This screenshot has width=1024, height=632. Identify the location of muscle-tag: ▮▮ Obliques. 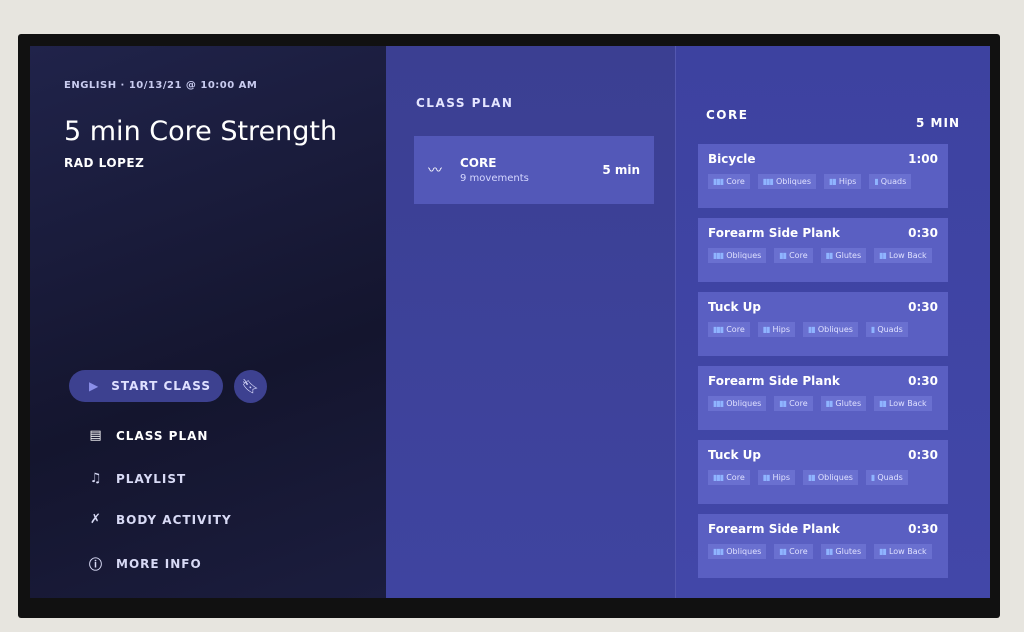
(830, 329).